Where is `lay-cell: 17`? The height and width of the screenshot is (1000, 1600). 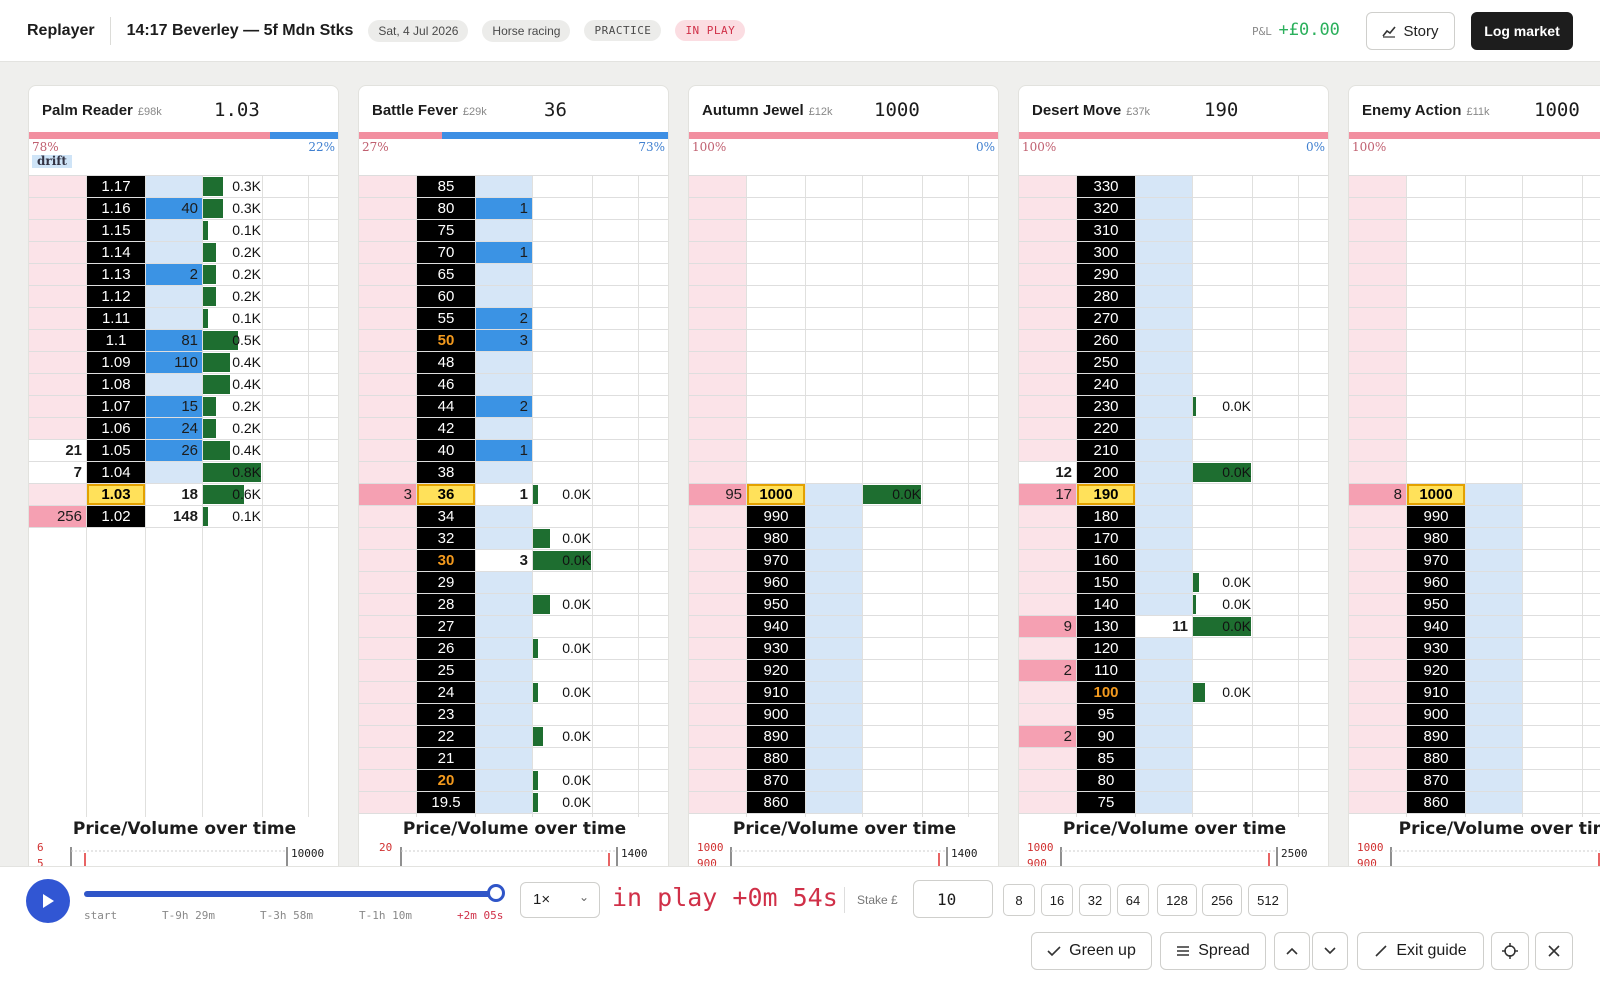 lay-cell: 17 is located at coordinates (1047, 494).